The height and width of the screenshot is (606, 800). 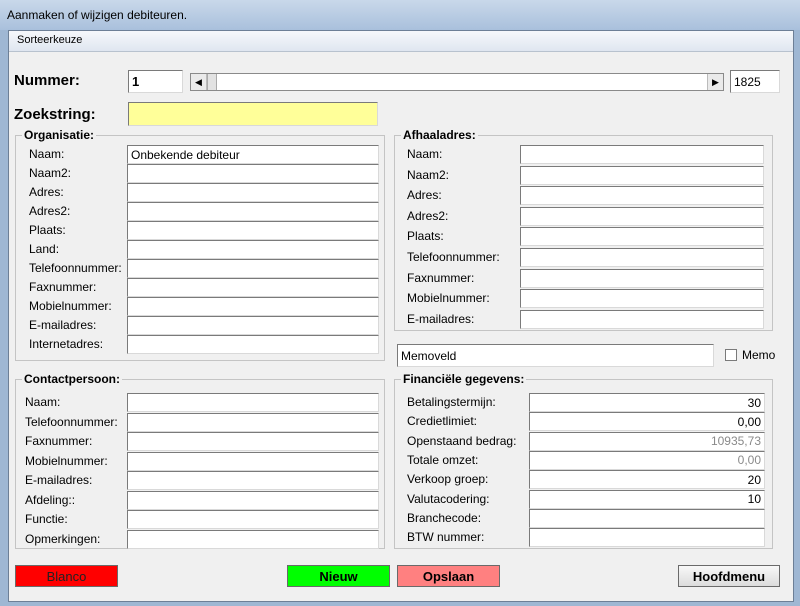 I want to click on contact-input-e-mailadres, so click(x=253, y=480).